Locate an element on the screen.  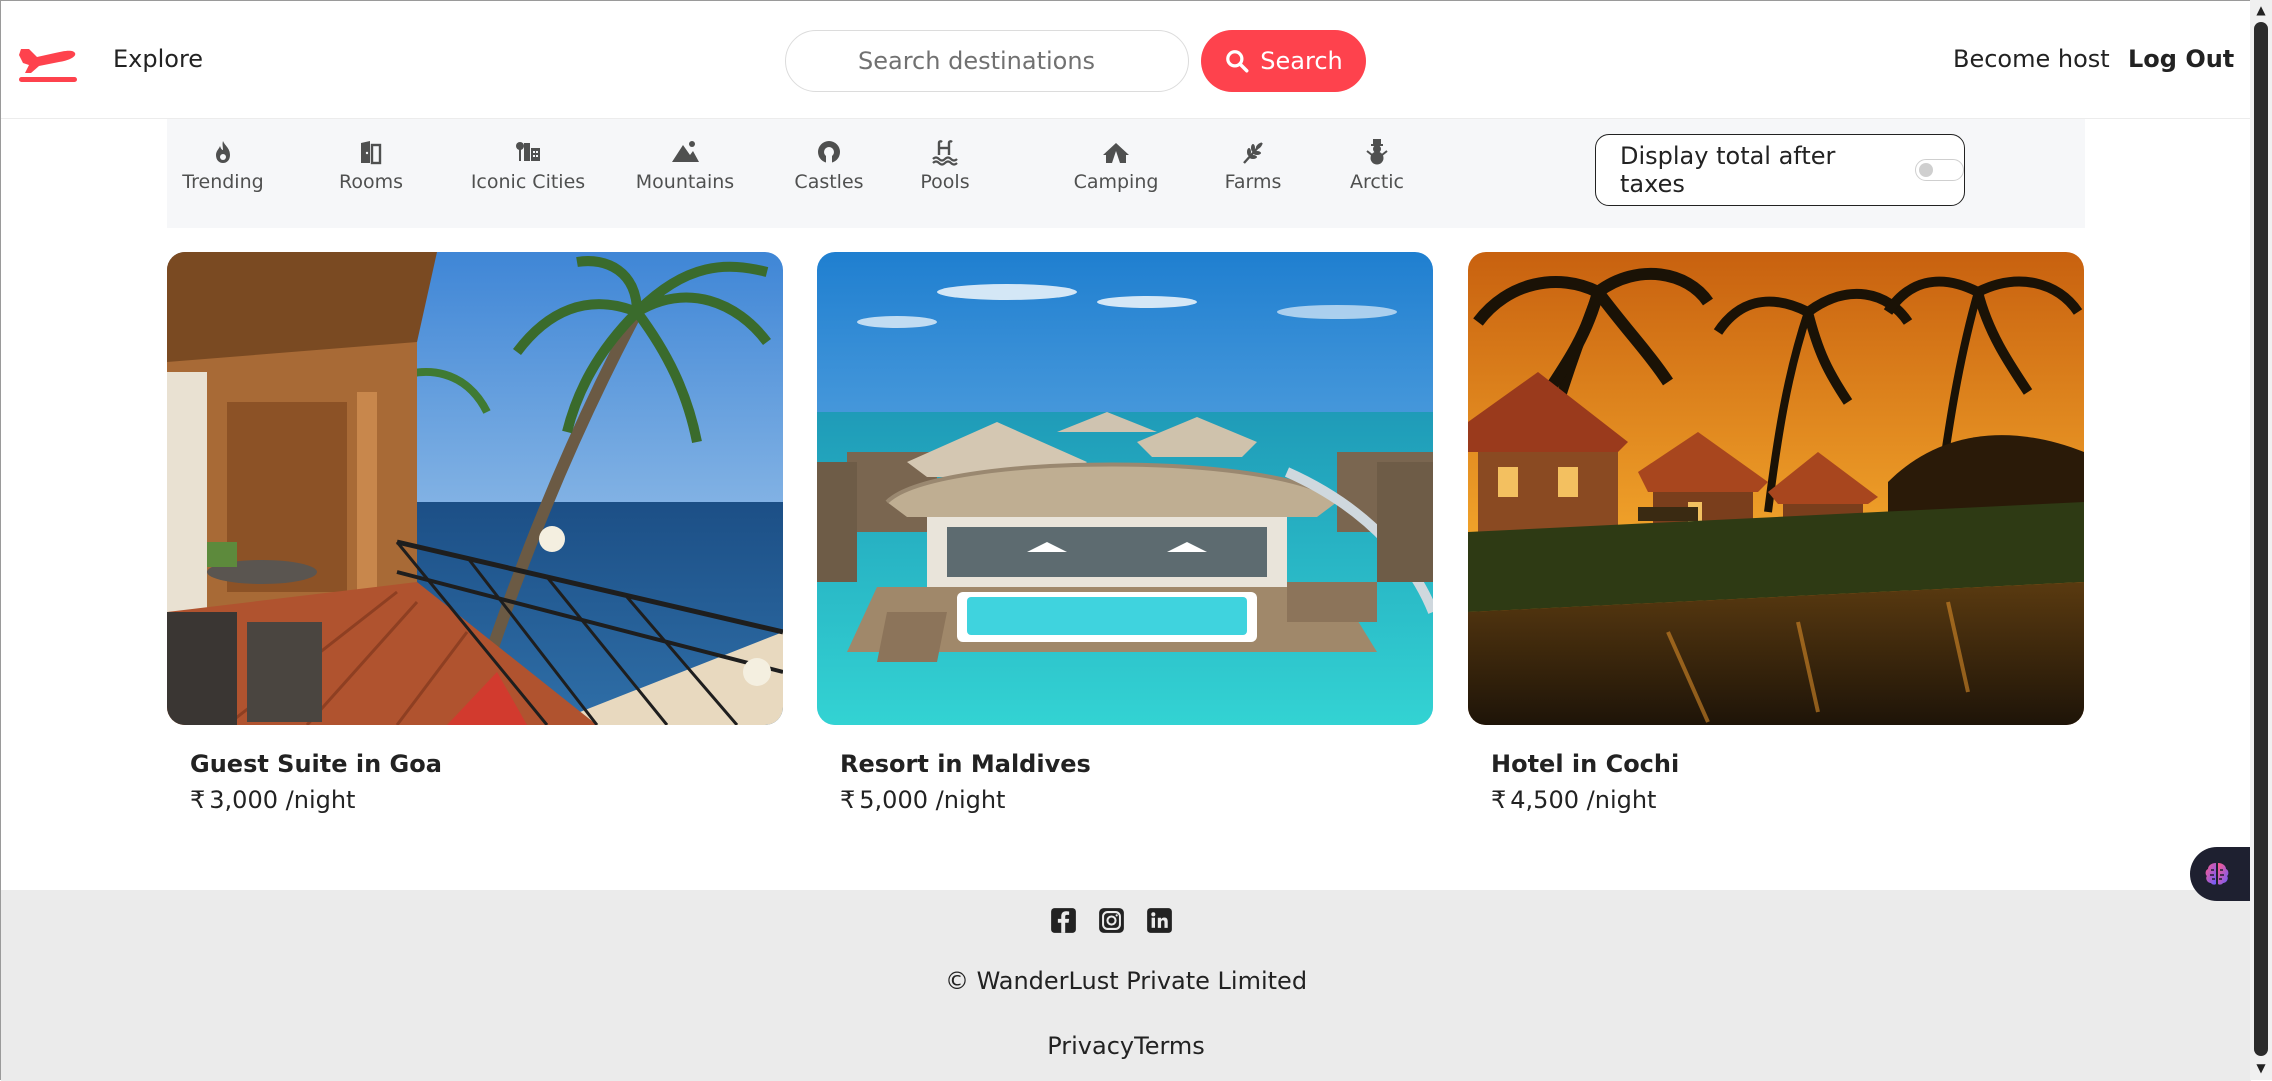
navbar: Explore Search Become host Log Out is located at coordinates (1126, 60).